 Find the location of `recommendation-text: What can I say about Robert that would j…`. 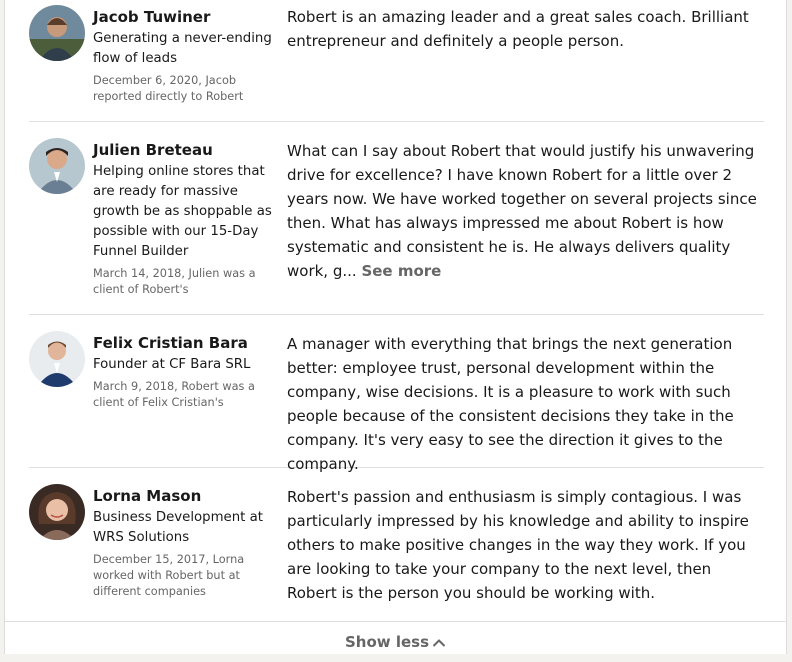

recommendation-text: What can I say about Robert that would j… is located at coordinates (522, 211).